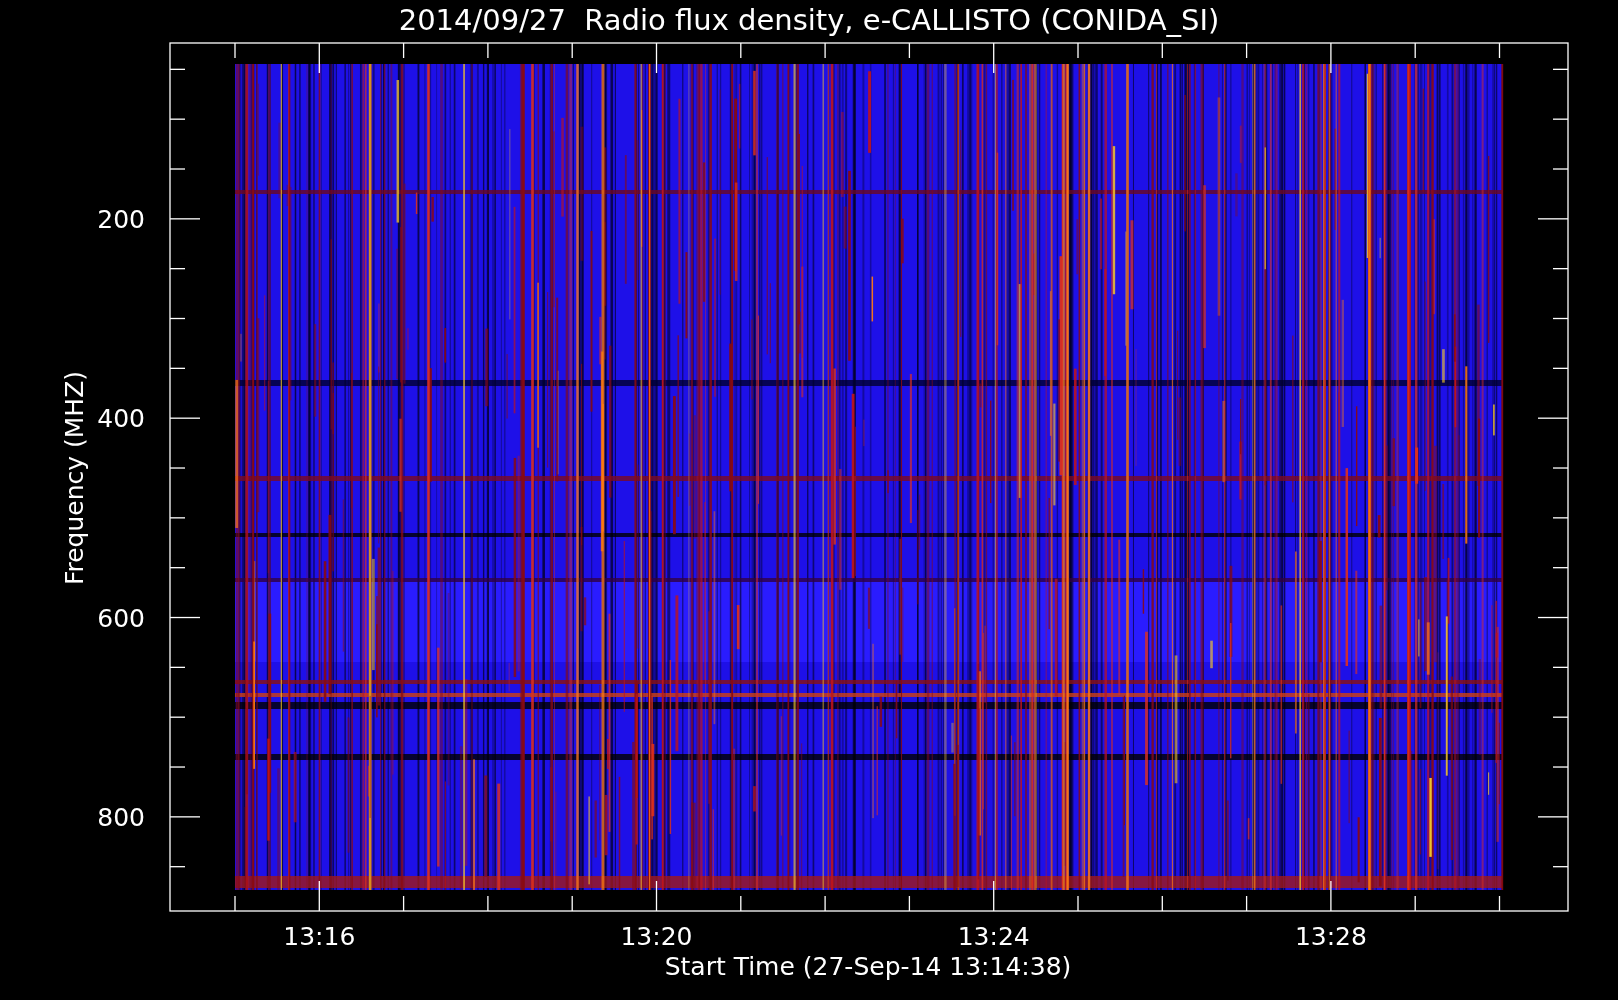 The image size is (1618, 1000). Describe the element at coordinates (121, 817) in the screenshot. I see `y-tick-label: 800` at that location.